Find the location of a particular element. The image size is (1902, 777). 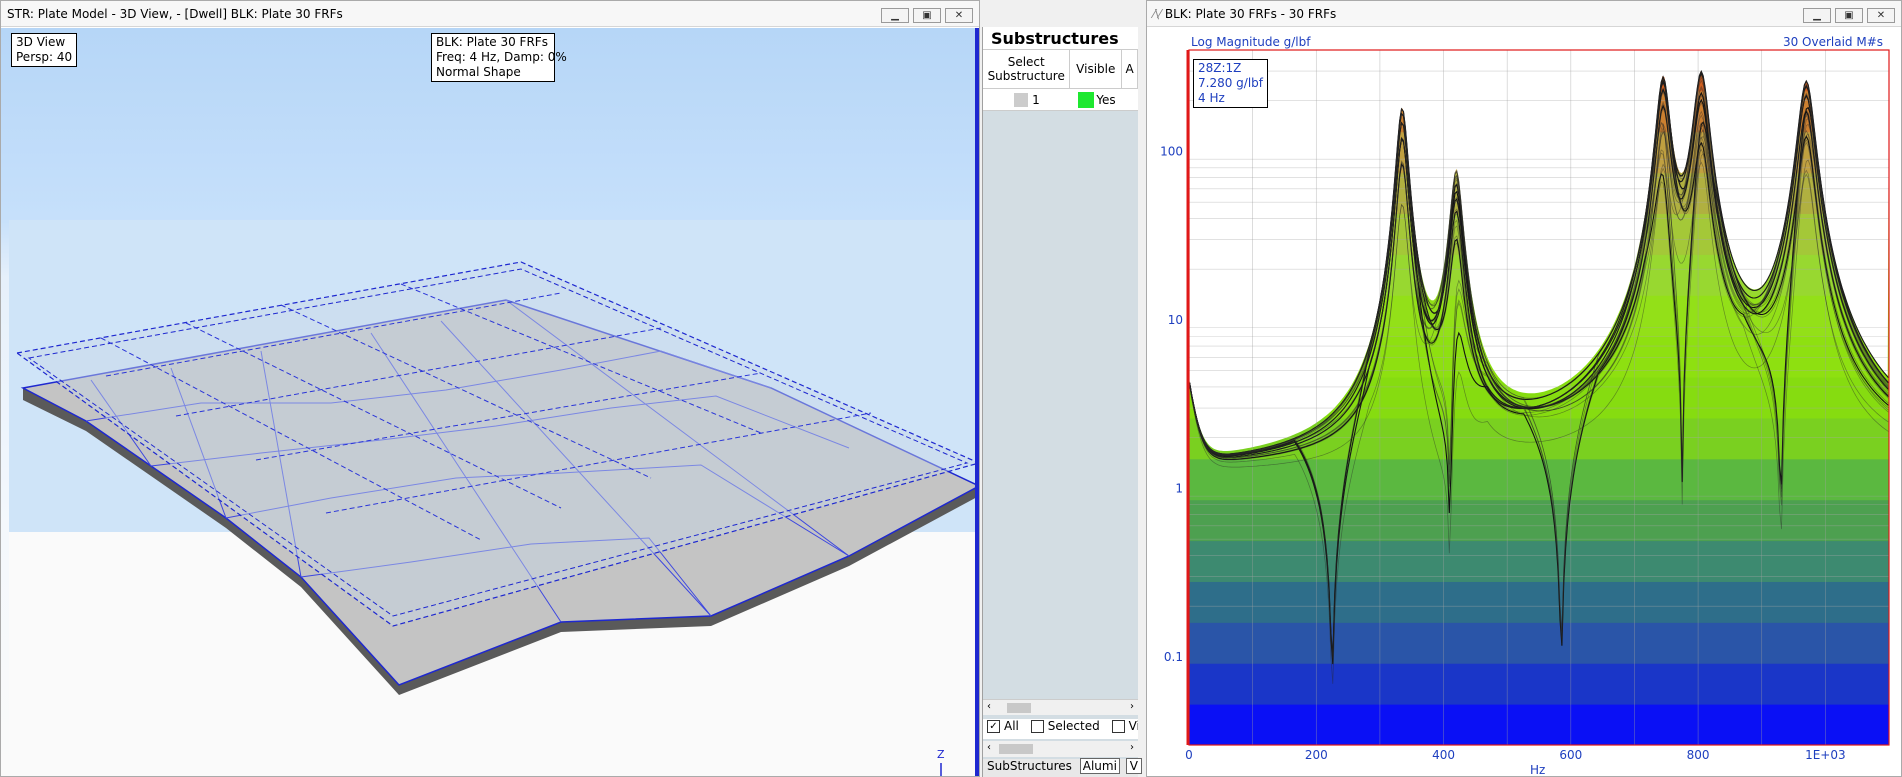

header-extra: A is located at coordinates (1130, 69).